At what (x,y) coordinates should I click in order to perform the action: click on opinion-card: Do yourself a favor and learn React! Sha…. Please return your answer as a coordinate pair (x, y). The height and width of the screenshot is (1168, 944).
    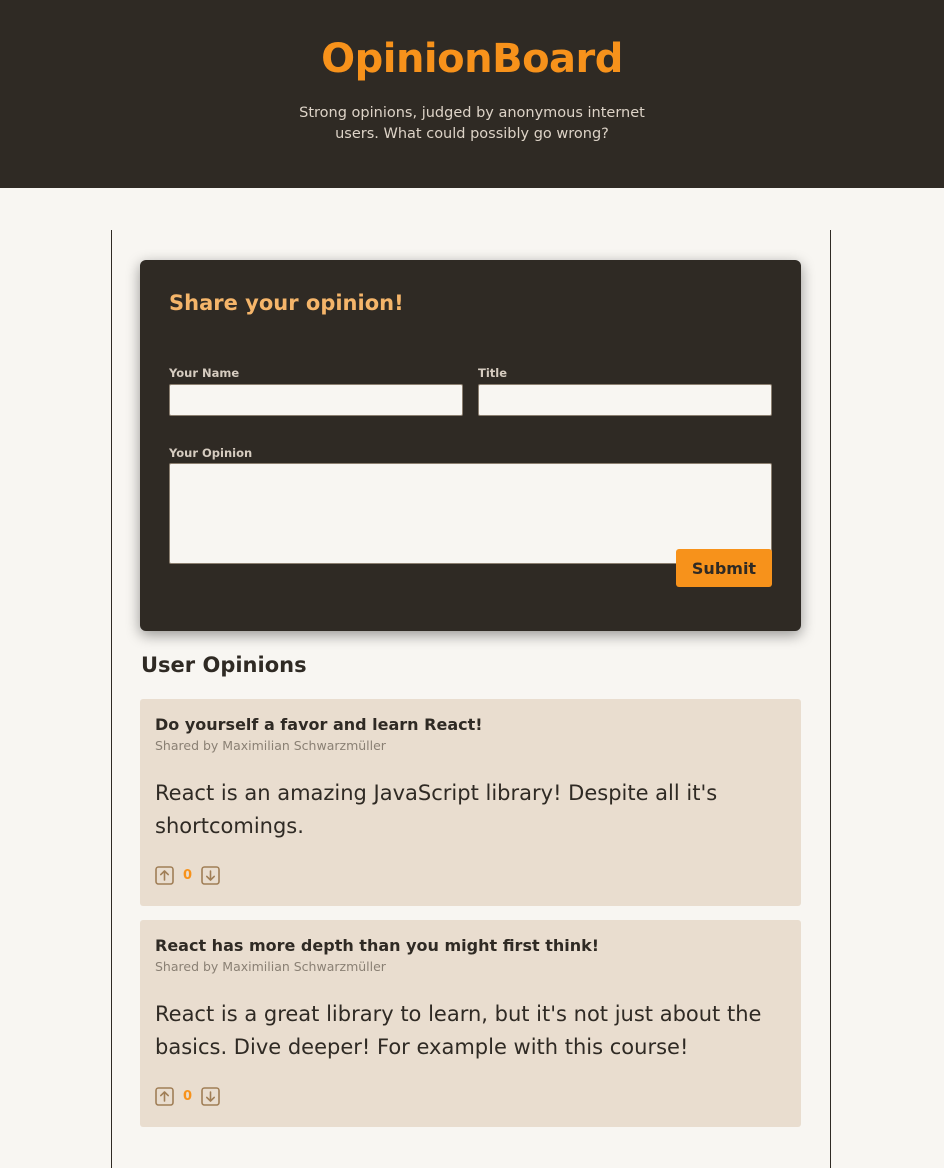
    Looking at the image, I should click on (470, 802).